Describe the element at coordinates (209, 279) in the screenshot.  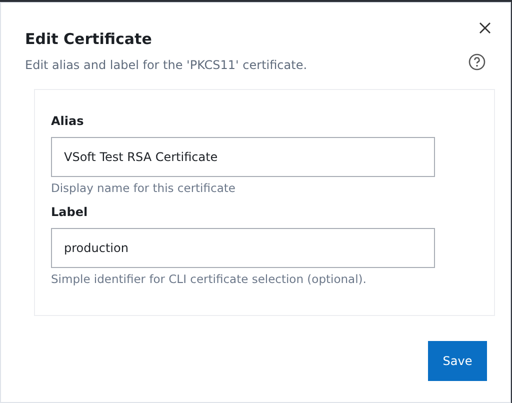
I see `field-hint: Simple identifier for CLI certificate selection (optional).` at that location.